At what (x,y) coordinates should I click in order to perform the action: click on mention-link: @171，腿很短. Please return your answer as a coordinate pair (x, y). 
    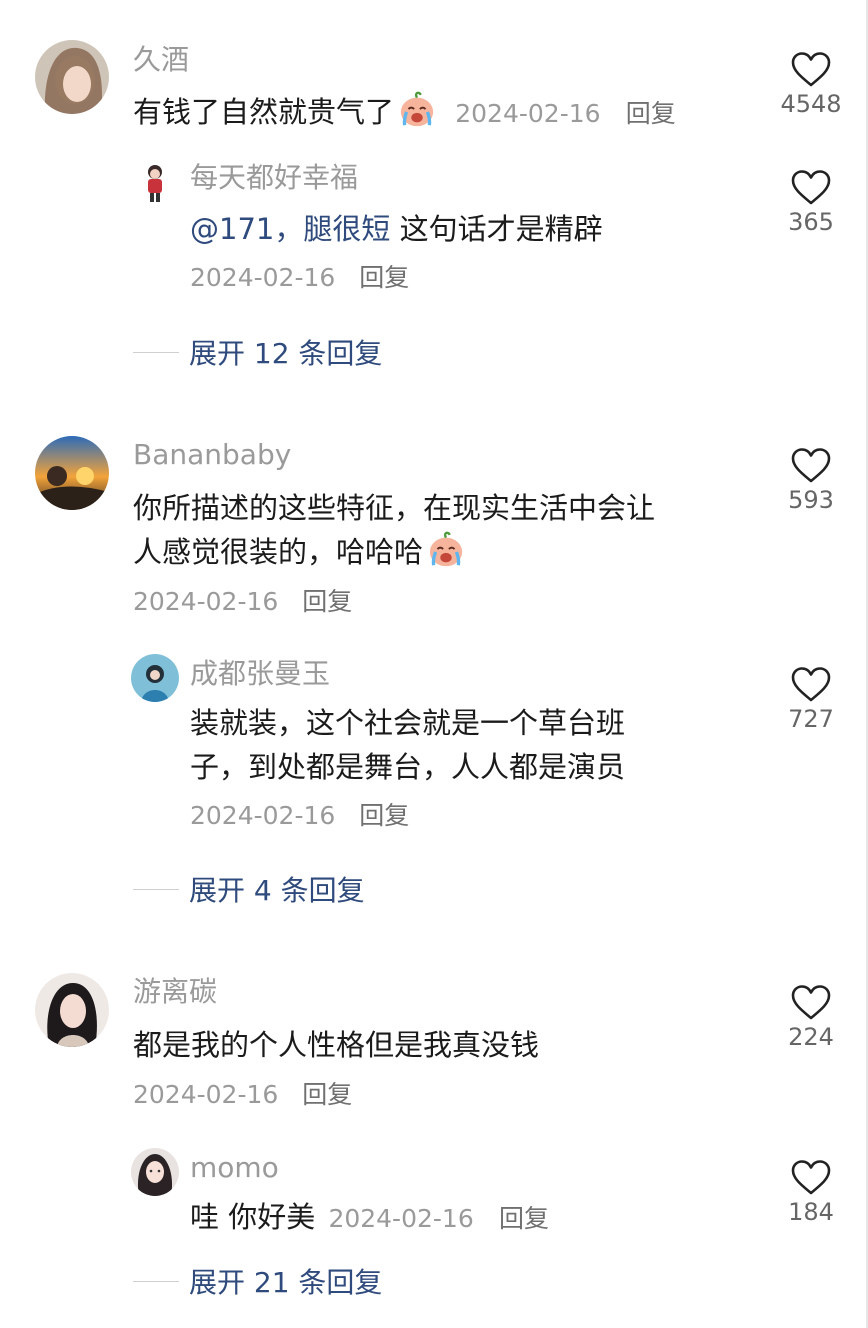
    Looking at the image, I should click on (290, 229).